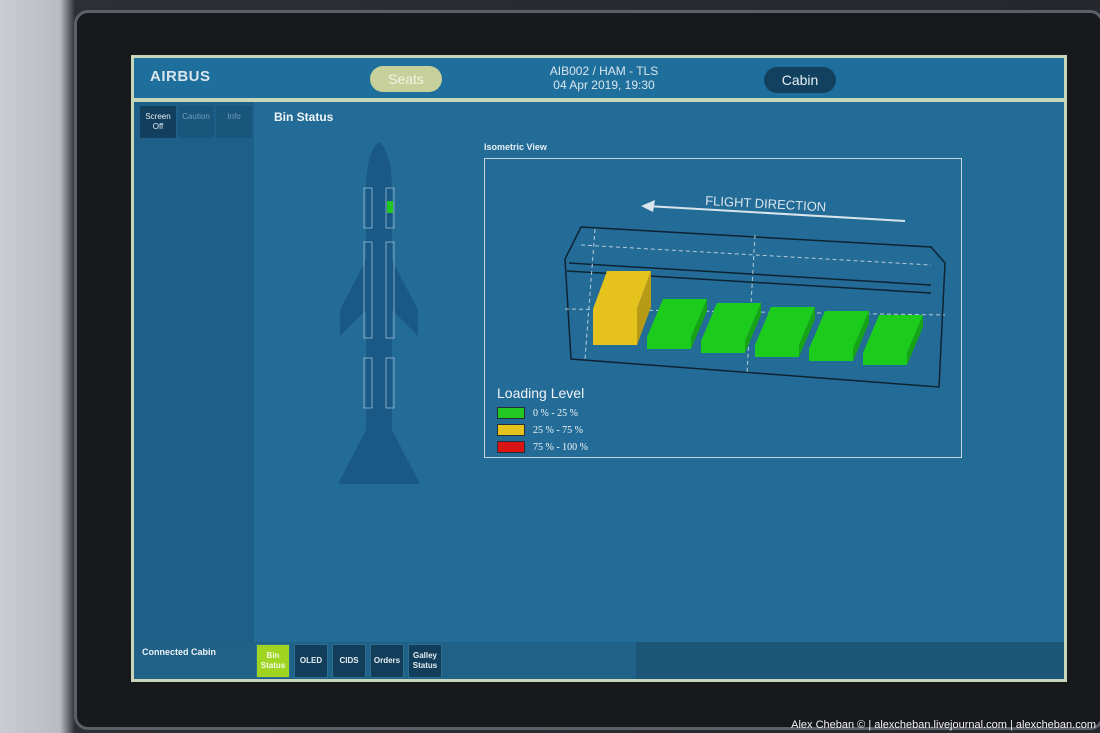 This screenshot has height=733, width=1100. I want to click on flight-route: AIB002 / HAM - TLS, so click(604, 71).